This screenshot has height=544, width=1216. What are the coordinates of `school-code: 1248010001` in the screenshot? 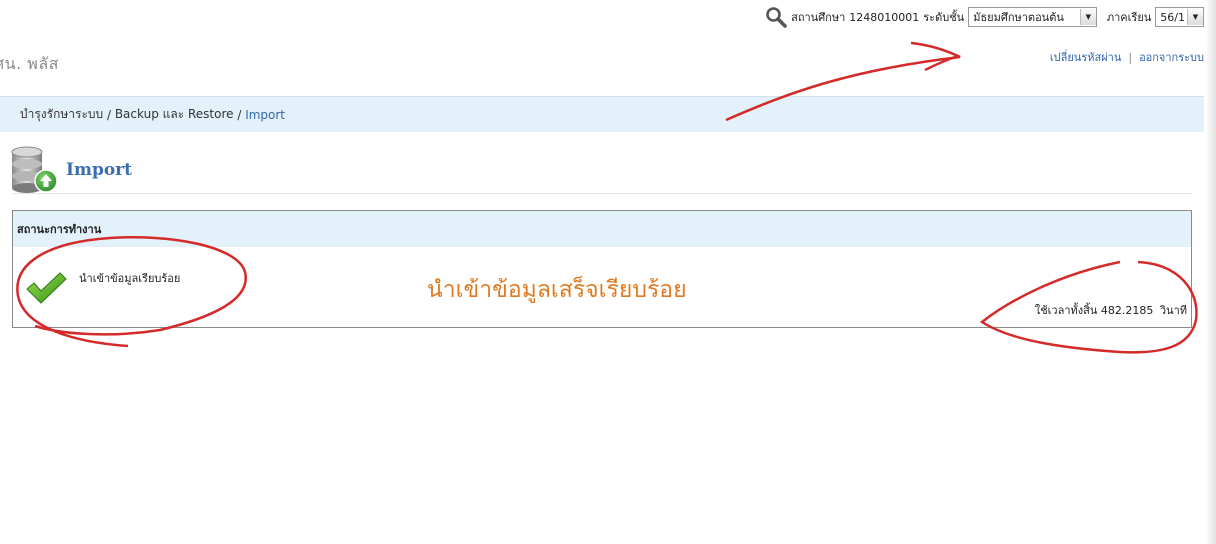 It's located at (884, 17).